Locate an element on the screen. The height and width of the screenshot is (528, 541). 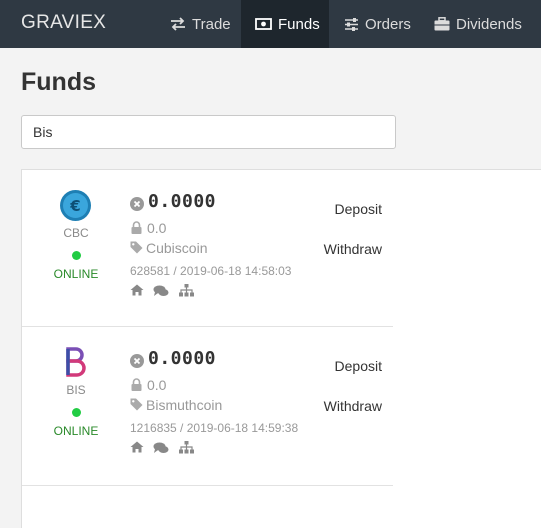
sliders-icon is located at coordinates (351, 24).